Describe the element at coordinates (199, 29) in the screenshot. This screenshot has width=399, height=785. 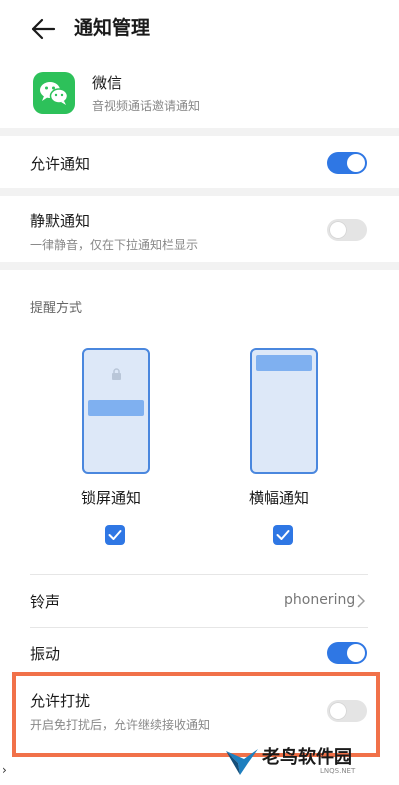
I see `header-bar: 通知管理` at that location.